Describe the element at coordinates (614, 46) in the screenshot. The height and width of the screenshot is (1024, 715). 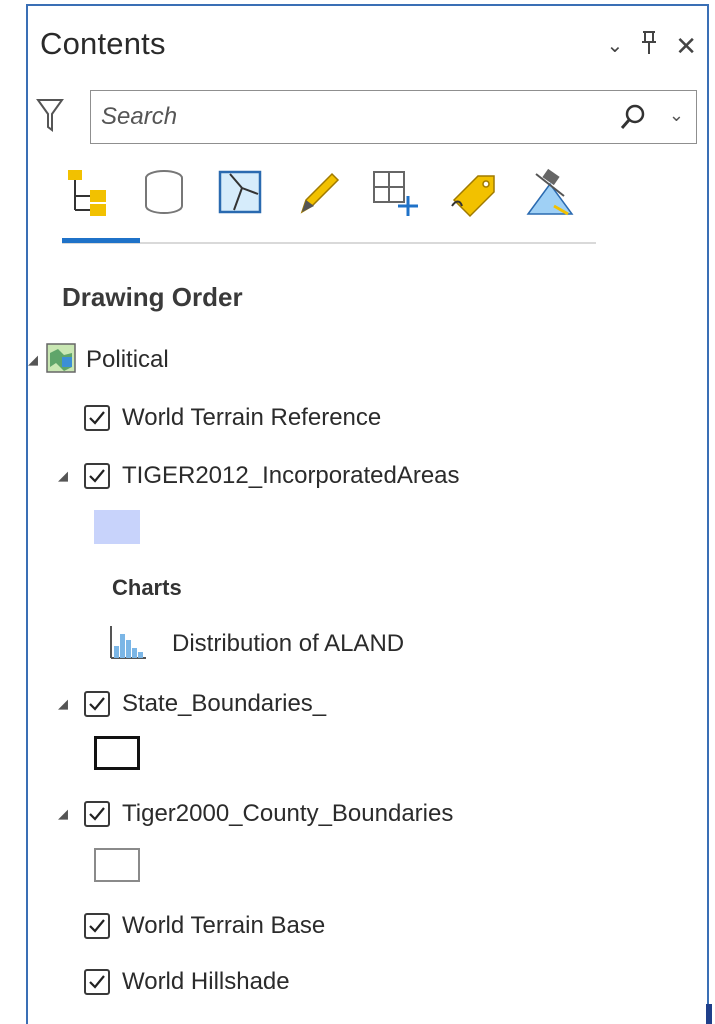
I see `chevron-down-icon: ⌄` at that location.